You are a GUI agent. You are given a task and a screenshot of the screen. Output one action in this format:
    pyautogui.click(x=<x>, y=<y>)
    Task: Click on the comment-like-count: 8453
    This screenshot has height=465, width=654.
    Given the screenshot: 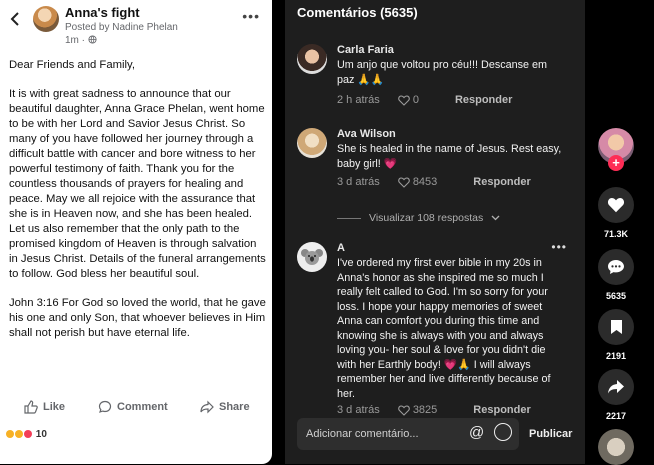 What is the action you would take?
    pyautogui.click(x=425, y=182)
    